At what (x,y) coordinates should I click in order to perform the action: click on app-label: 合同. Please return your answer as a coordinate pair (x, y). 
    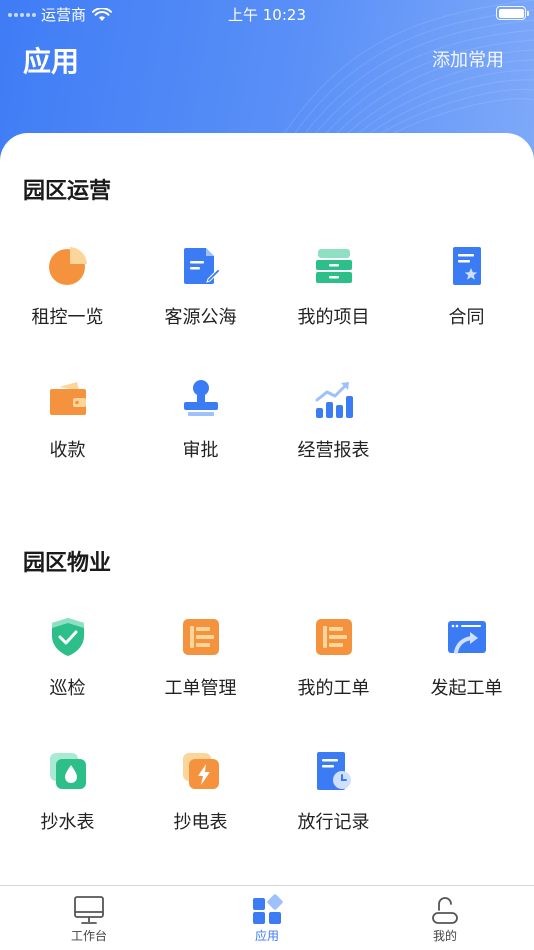
    Looking at the image, I should click on (466, 317).